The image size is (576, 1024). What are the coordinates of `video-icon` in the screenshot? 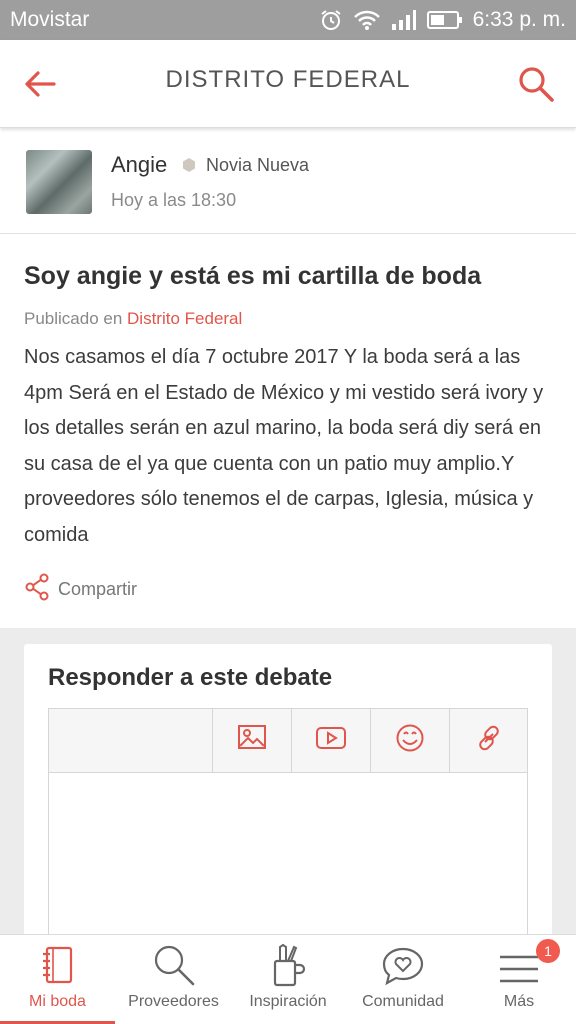 It's located at (331, 740).